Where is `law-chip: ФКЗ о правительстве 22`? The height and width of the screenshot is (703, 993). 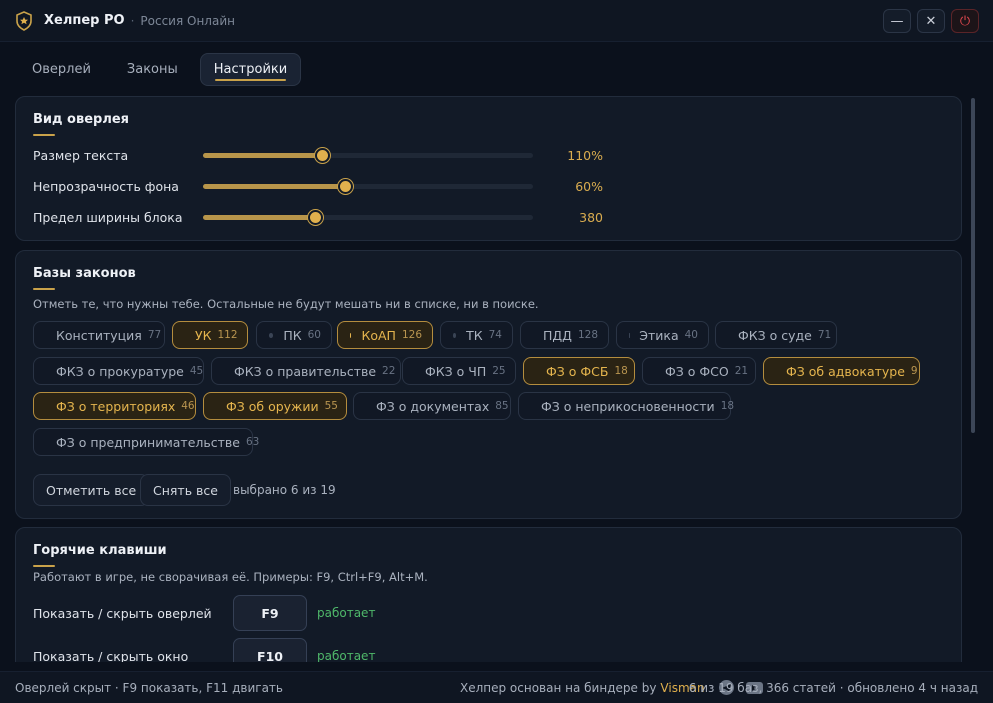 law-chip: ФКЗ о правительстве 22 is located at coordinates (306, 371).